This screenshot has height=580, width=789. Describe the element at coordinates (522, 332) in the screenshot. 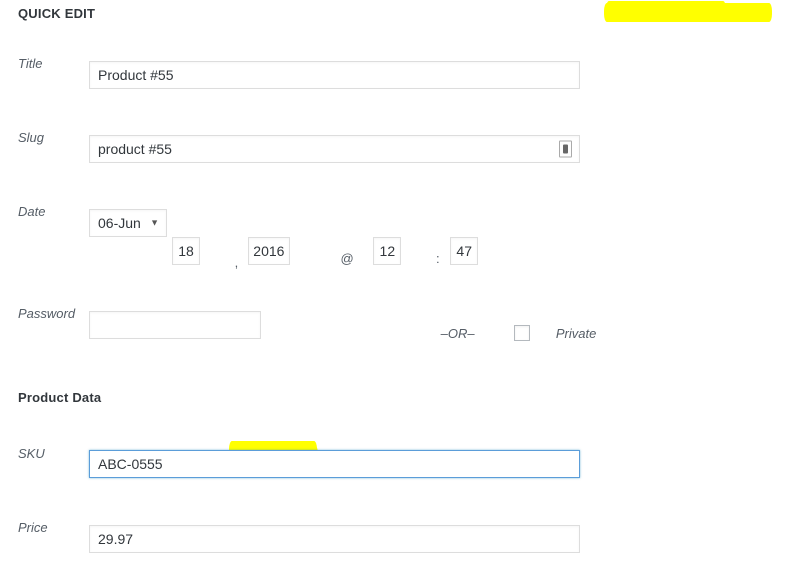

I see `private-checkbox` at that location.